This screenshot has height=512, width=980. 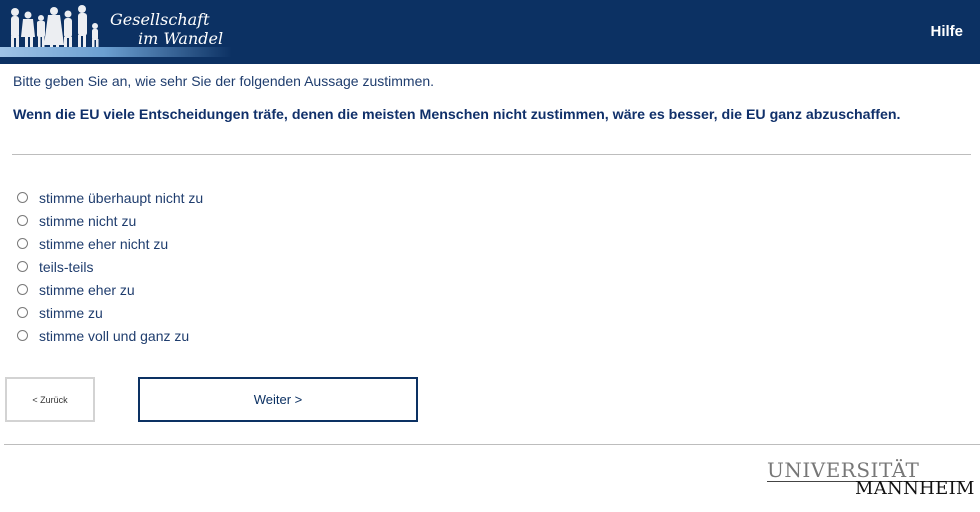 I want to click on option-label: stimme voll und ganz zu, so click(x=114, y=336).